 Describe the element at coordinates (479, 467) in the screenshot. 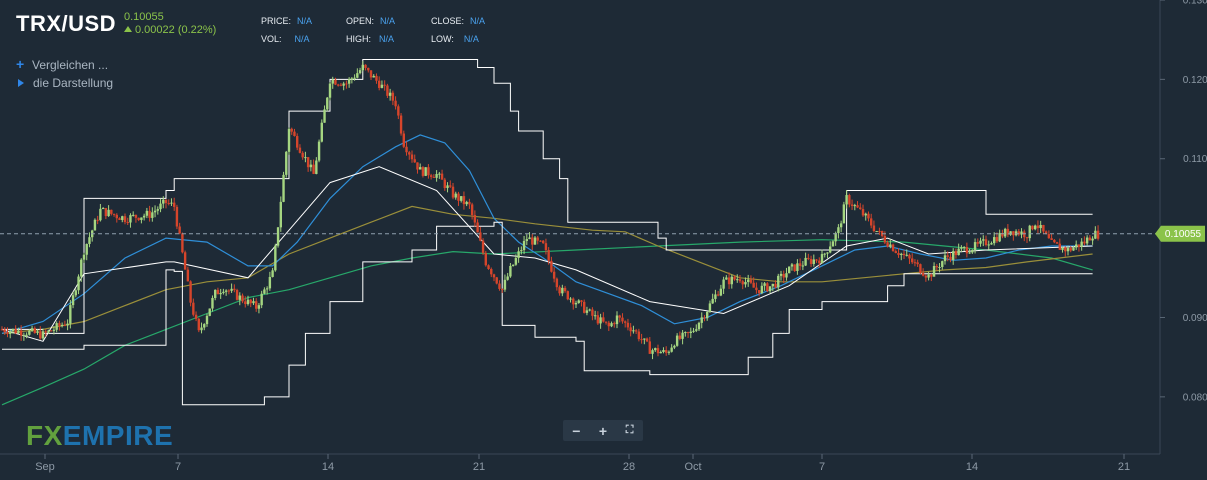

I see `x-tick-label: 21` at that location.